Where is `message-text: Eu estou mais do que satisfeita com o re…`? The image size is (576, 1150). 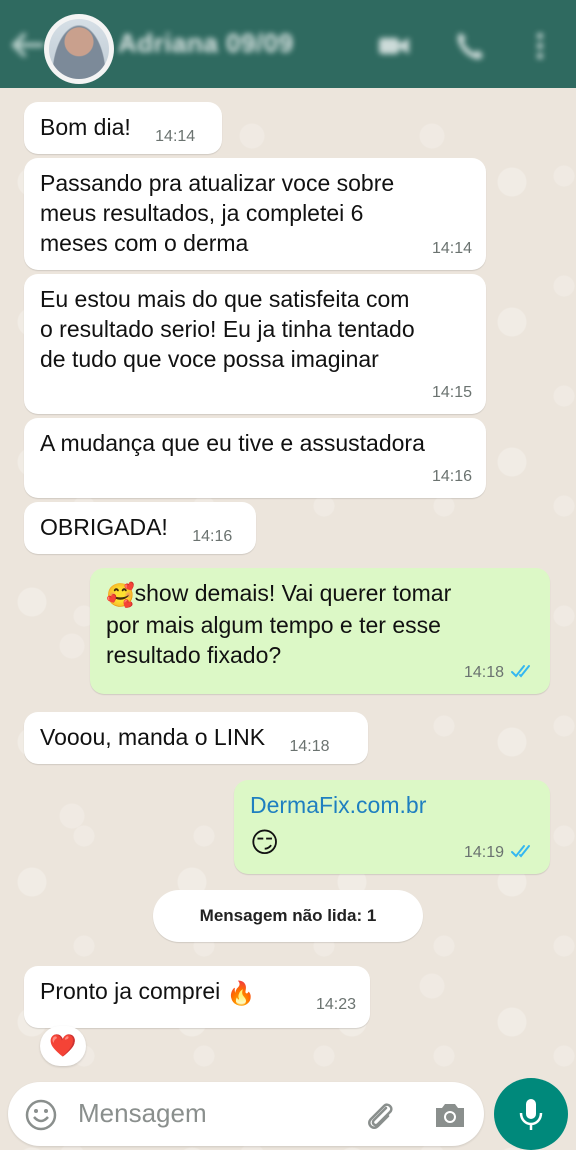
message-text: Eu estou mais do que satisfeita com o re… is located at coordinates (227, 329).